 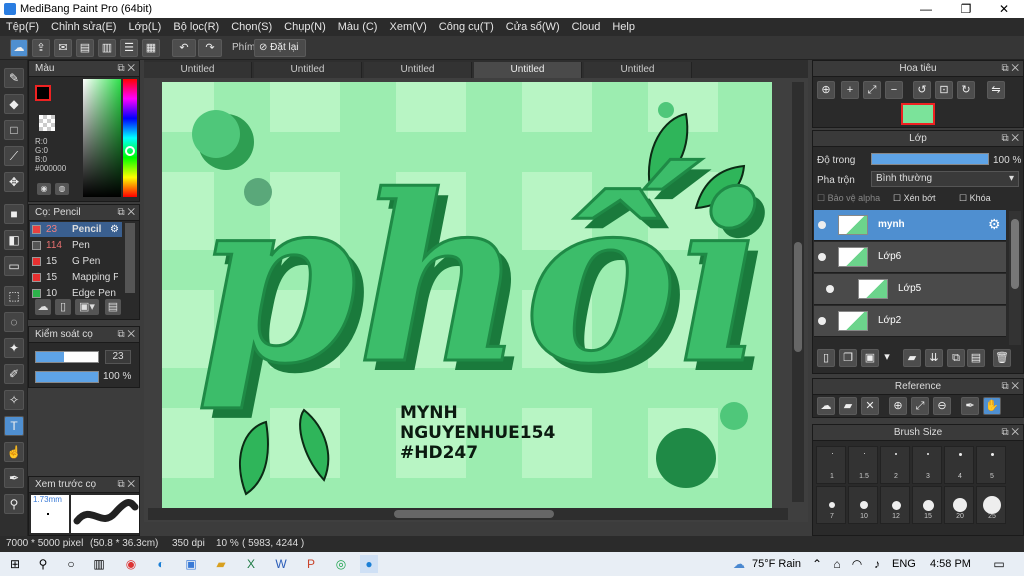 What do you see at coordinates (14, 240) in the screenshot?
I see `bucket-icon: ◧` at bounding box center [14, 240].